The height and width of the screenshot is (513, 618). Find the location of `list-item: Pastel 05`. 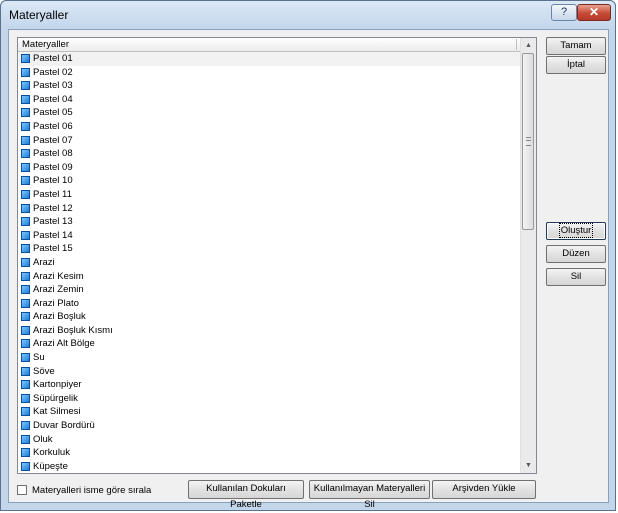

list-item: Pastel 05 is located at coordinates (269, 113).